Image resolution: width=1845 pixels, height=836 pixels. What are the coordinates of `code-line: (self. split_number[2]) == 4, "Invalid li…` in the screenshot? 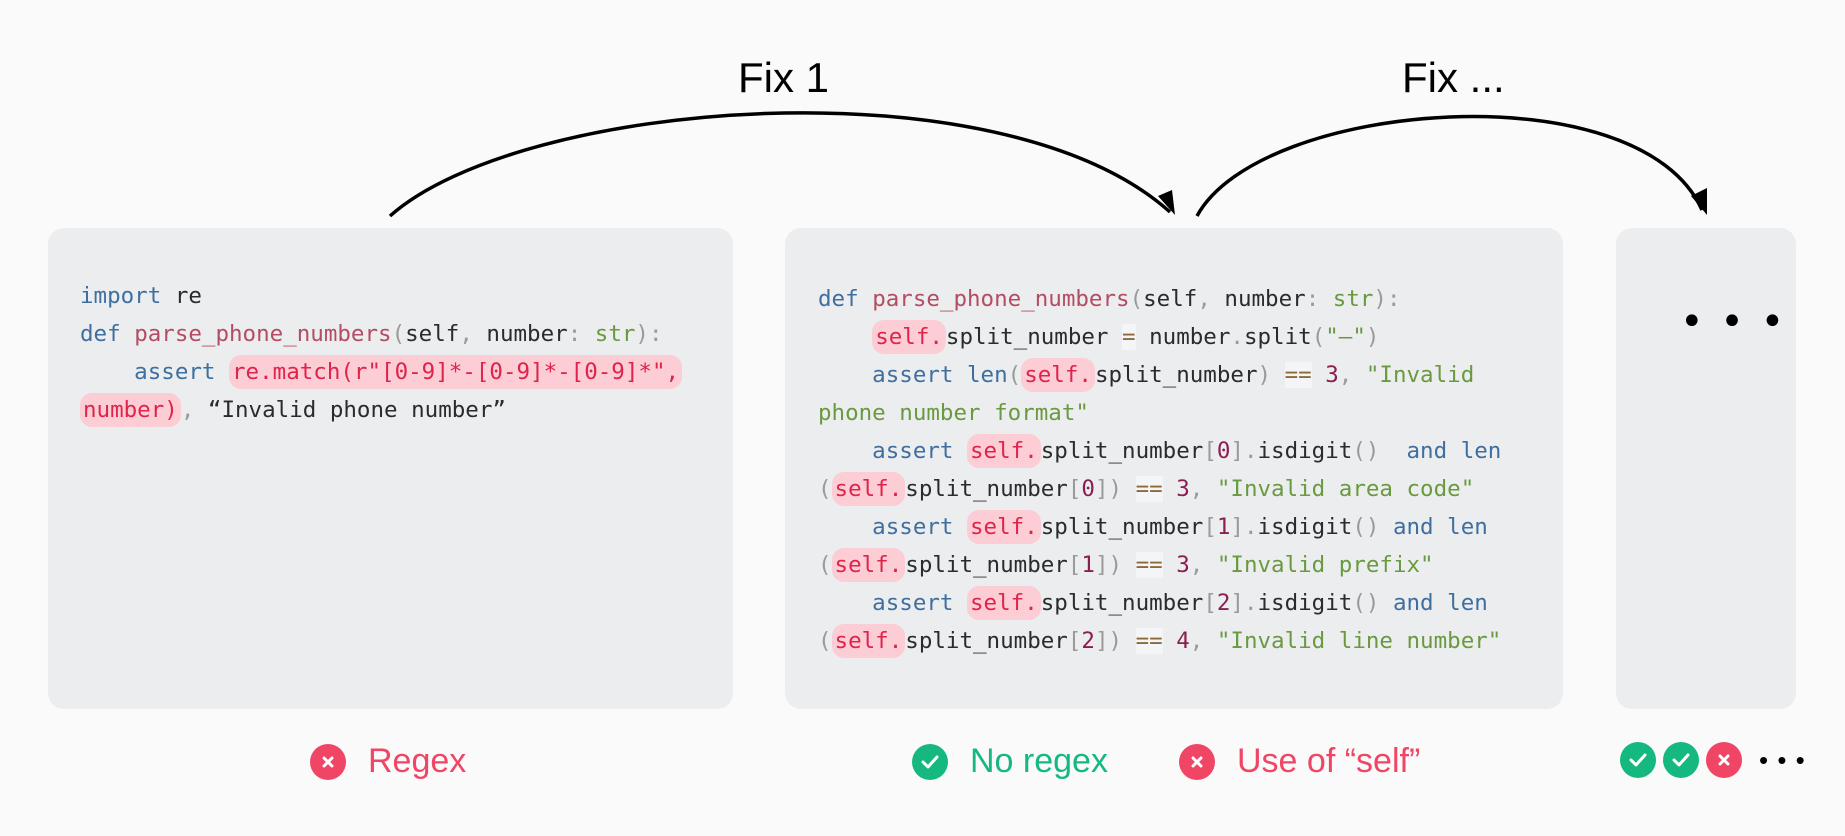 It's located at (1159, 641).